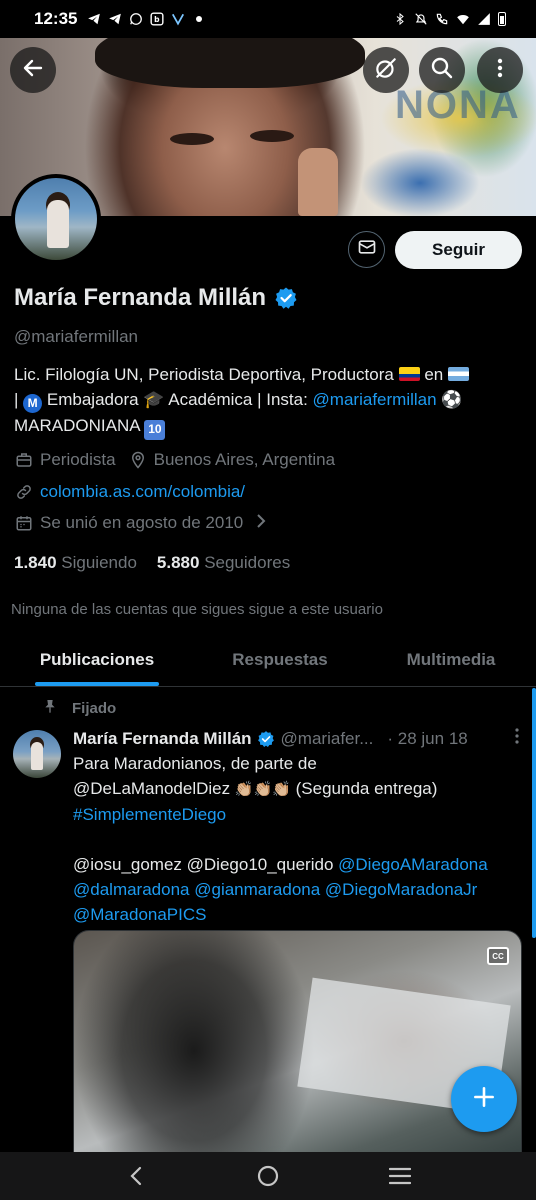 The image size is (536, 1200). What do you see at coordinates (140, 297) in the screenshot?
I see `profile-display-name: María Fernanda Millán` at bounding box center [140, 297].